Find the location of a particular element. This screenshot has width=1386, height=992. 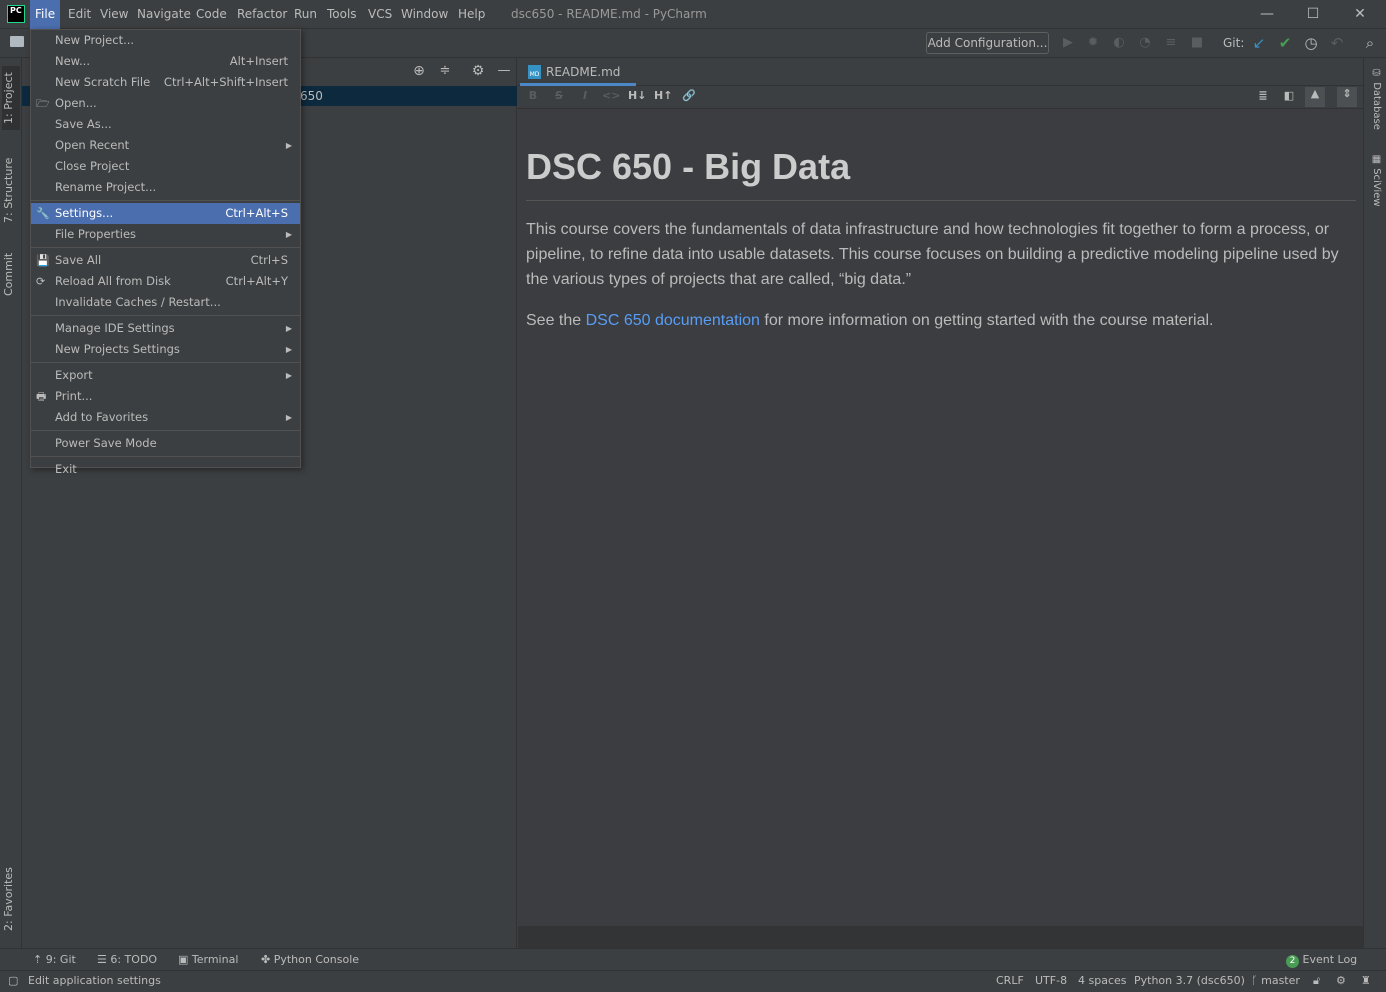

italic-icon: I is located at coordinates (585, 97).